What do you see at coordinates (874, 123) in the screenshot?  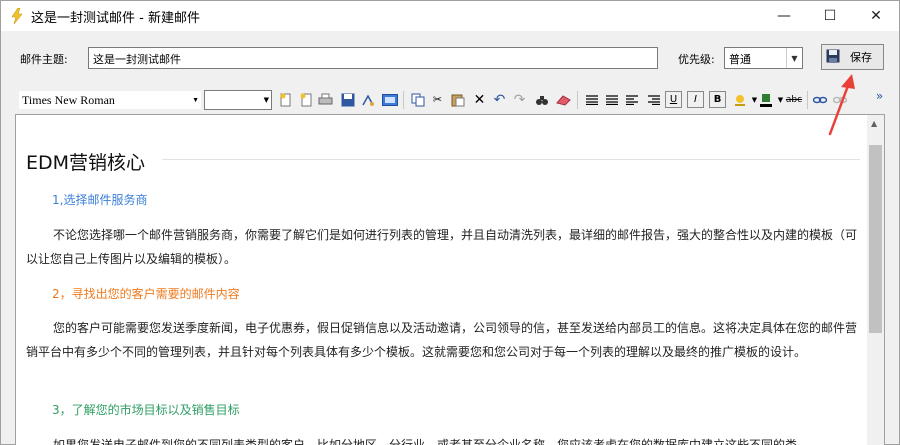 I see `scroll-up-arrow-icon: ▲` at bounding box center [874, 123].